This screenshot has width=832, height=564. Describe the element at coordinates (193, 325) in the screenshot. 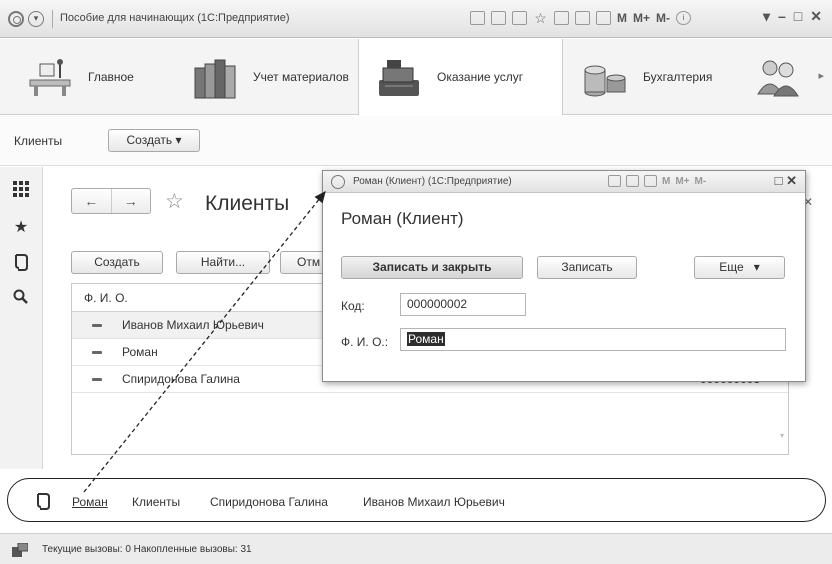

I see `row-name: Иванов Михаил Юрьевич` at that location.